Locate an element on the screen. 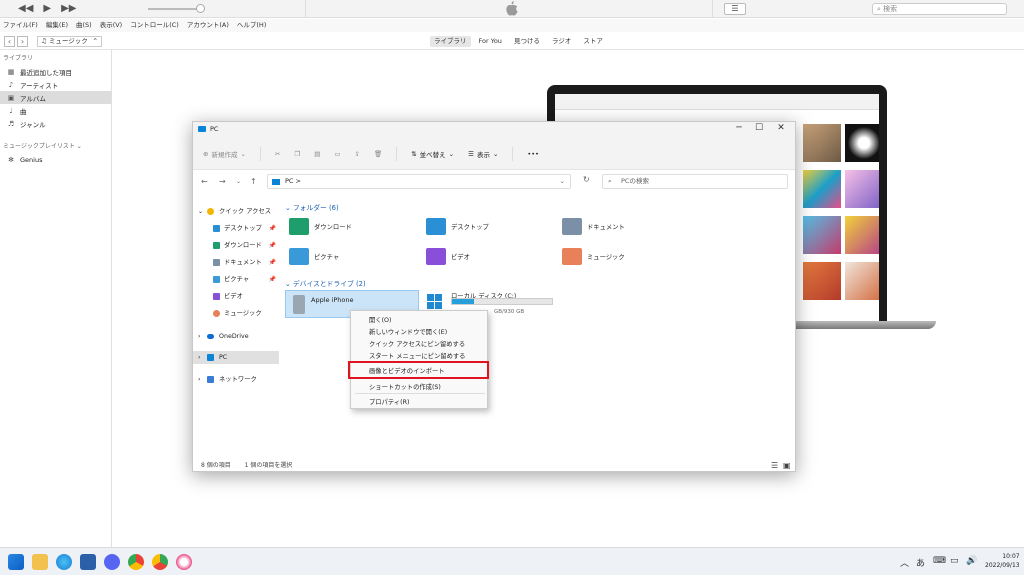  nav-item-pc: › PC is located at coordinates (236, 357).